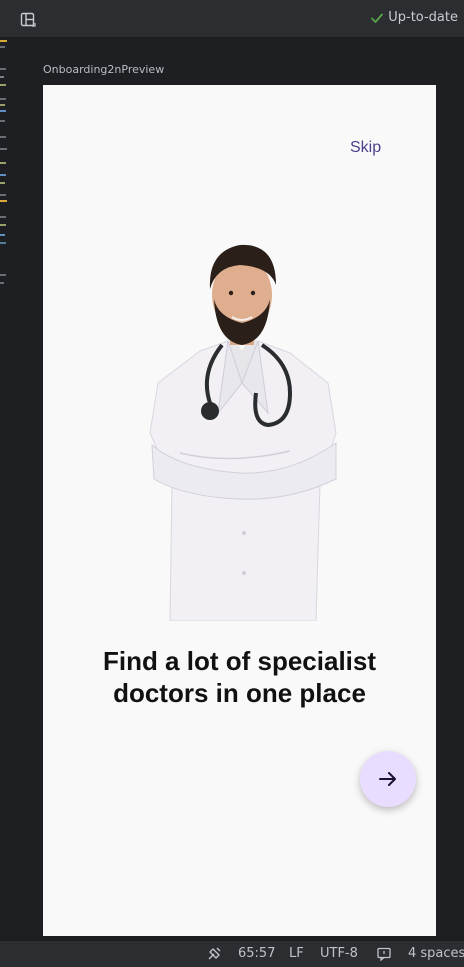  What do you see at coordinates (423, 17) in the screenshot?
I see `status-label: Up-to-date` at bounding box center [423, 17].